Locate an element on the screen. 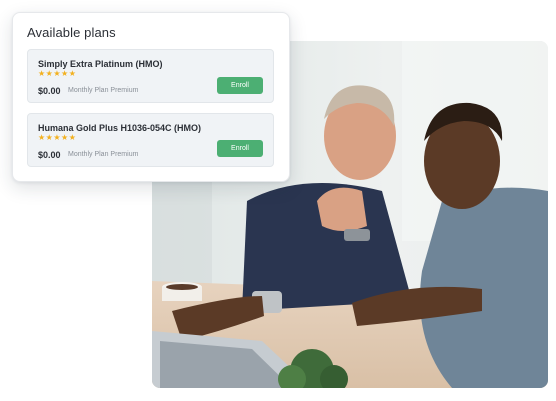 Image resolution: width=556 pixels, height=401 pixels. plan-name: Humana Gold Plus H1036-054C (HMO) is located at coordinates (120, 128).